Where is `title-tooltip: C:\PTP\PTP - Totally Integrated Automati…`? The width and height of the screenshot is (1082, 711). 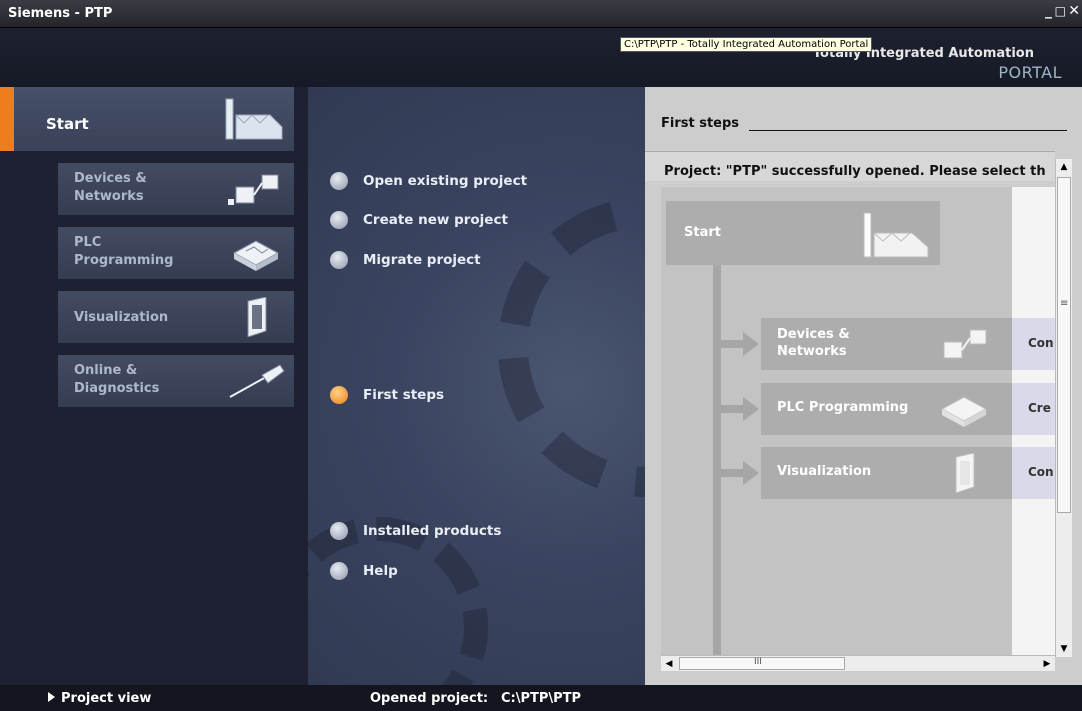
title-tooltip: C:\PTP\PTP - Totally Integrated Automati… is located at coordinates (746, 44).